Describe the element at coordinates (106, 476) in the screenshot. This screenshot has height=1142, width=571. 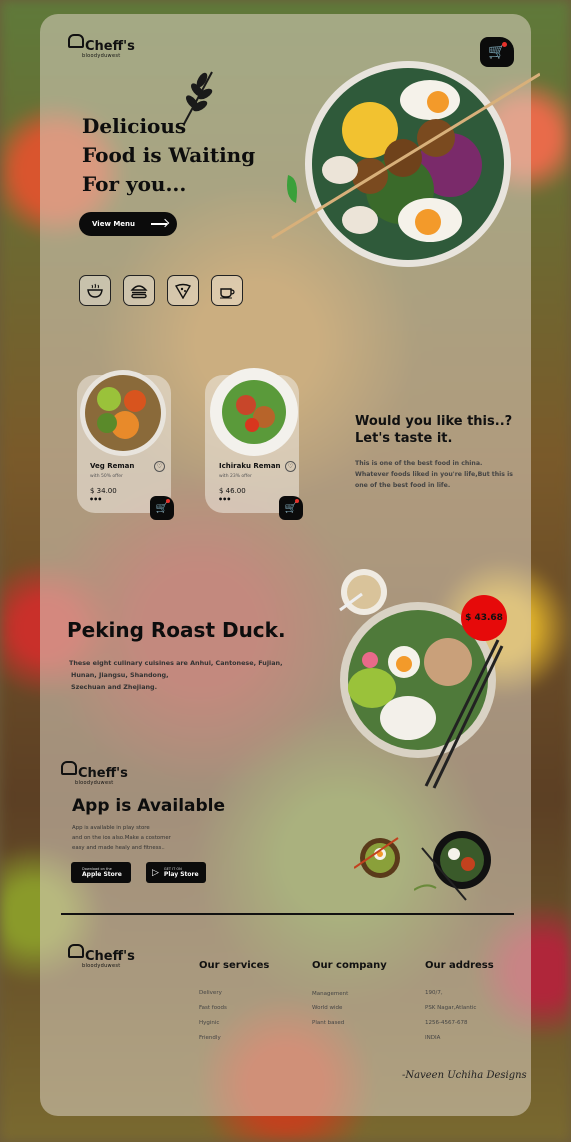
I see `card-offer: with 50% offer` at that location.